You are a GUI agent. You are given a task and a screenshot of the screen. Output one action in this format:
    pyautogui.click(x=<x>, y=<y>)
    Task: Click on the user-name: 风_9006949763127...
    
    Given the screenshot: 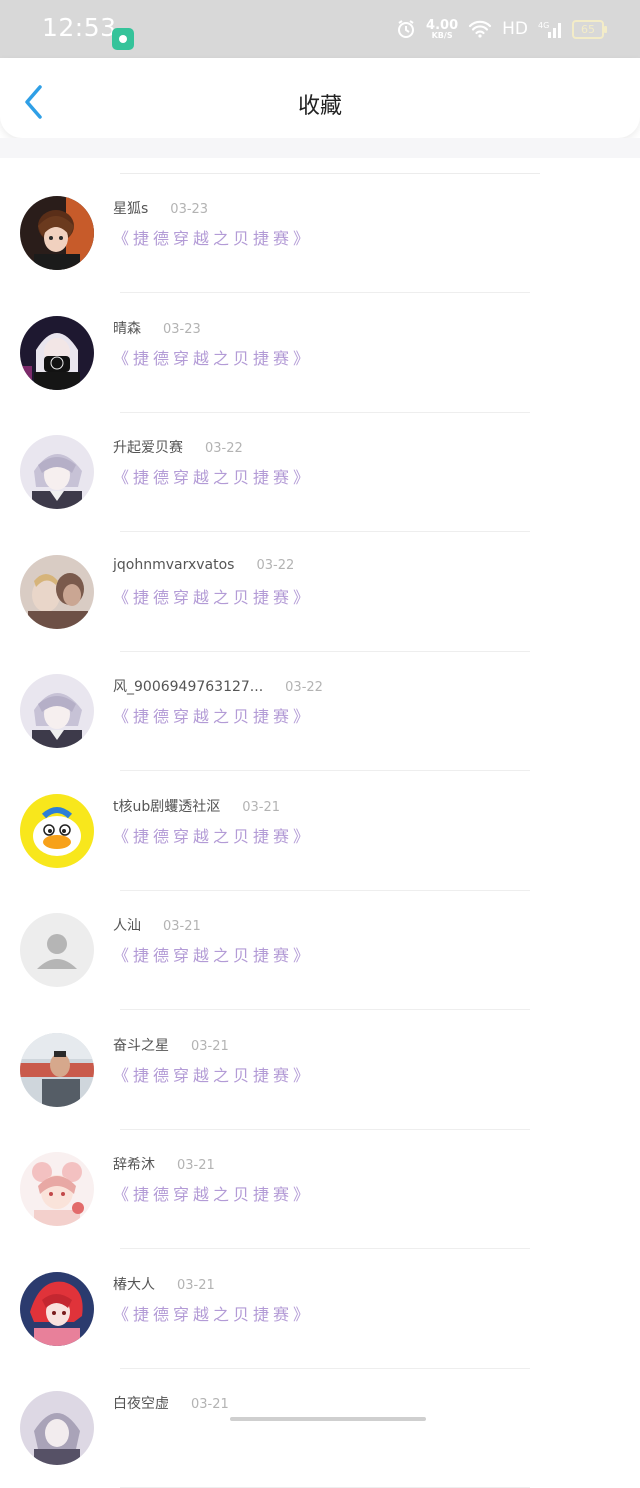 What is the action you would take?
    pyautogui.click(x=188, y=687)
    